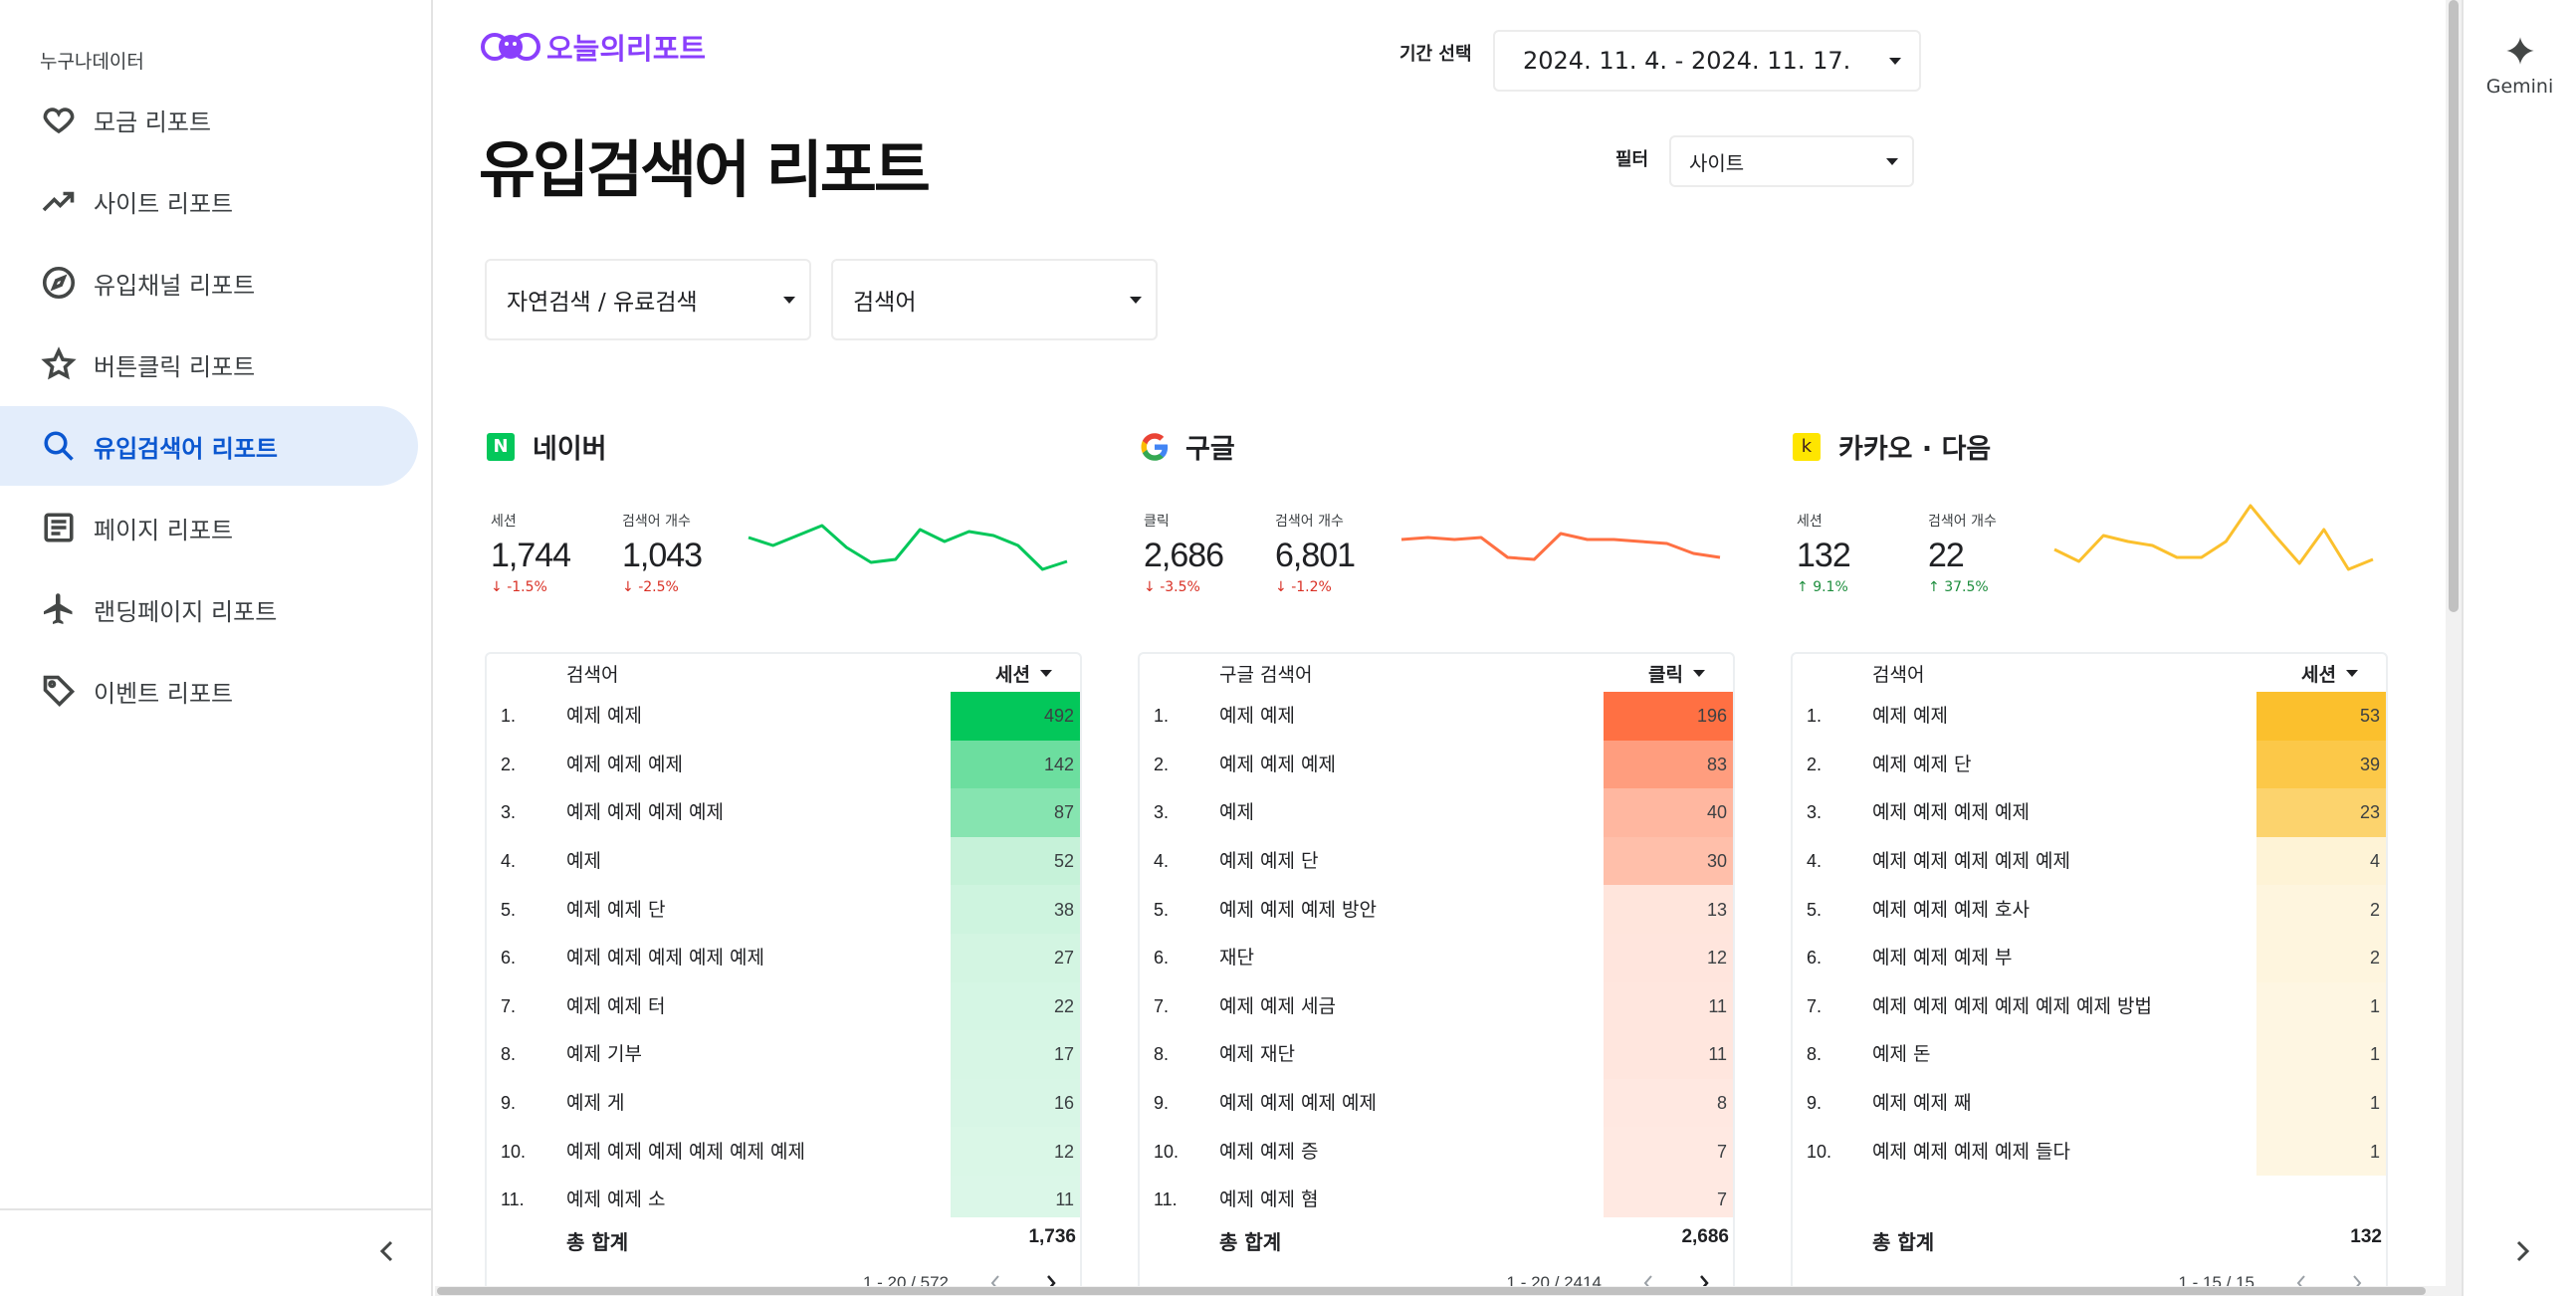  Describe the element at coordinates (2369, 812) in the screenshot. I see `row-value: 23` at that location.